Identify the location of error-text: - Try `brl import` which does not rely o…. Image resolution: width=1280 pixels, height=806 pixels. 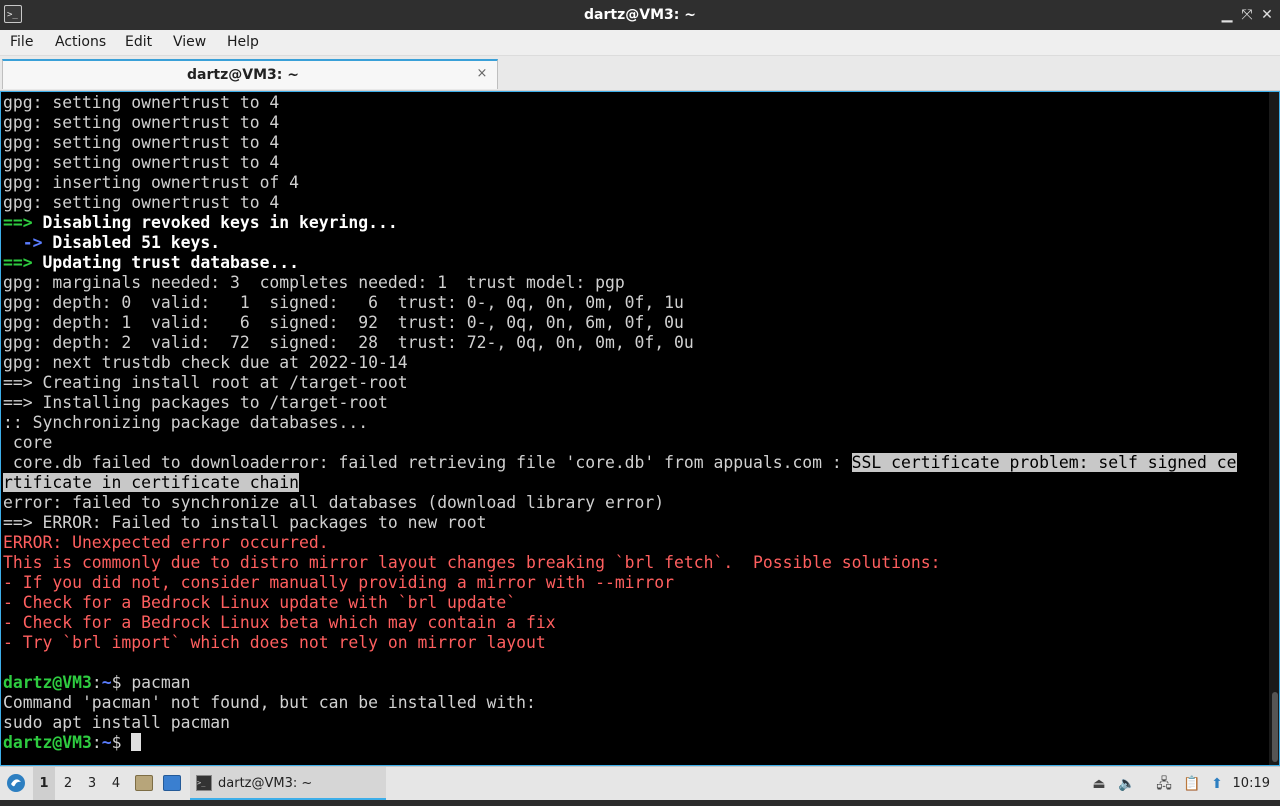
(274, 642).